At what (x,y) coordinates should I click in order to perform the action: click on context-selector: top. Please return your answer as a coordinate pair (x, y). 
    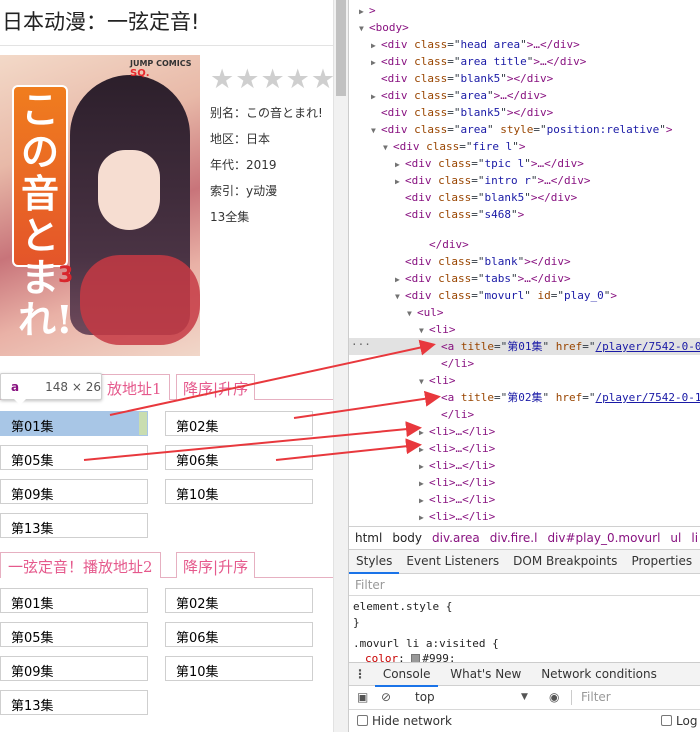
    Looking at the image, I should click on (465, 697).